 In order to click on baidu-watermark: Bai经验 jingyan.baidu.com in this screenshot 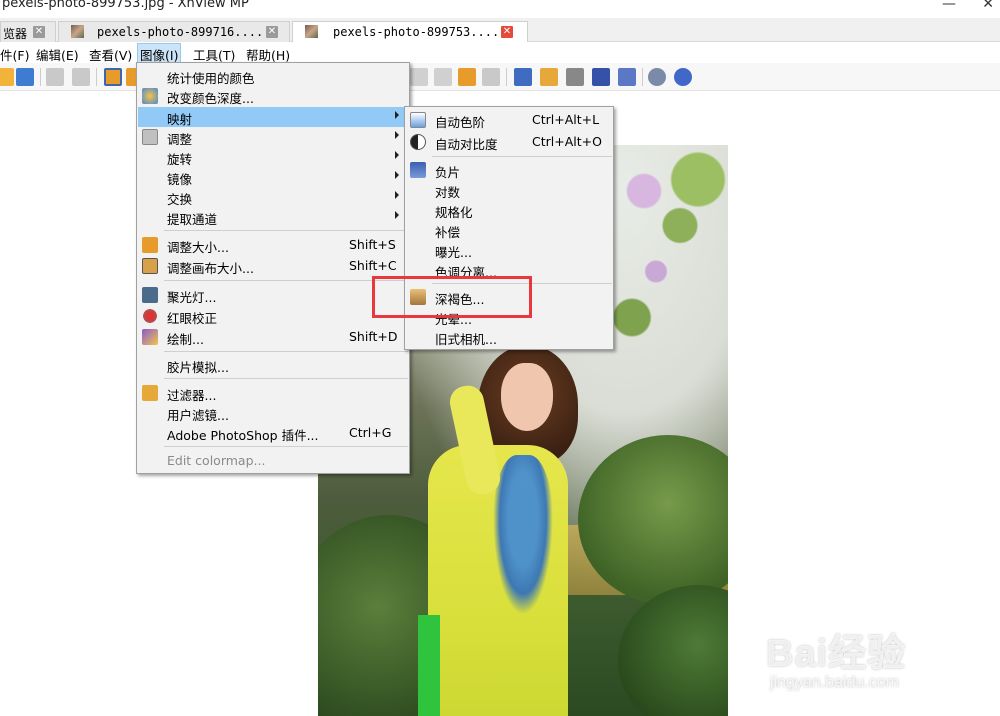, I will do `click(882, 650)`.